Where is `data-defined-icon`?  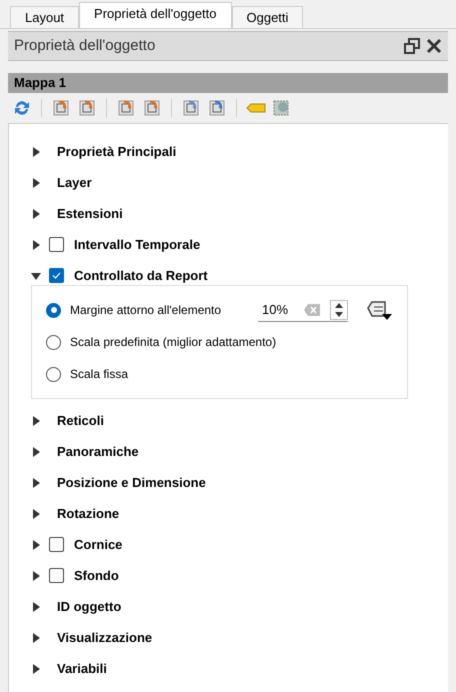 data-defined-icon is located at coordinates (380, 310).